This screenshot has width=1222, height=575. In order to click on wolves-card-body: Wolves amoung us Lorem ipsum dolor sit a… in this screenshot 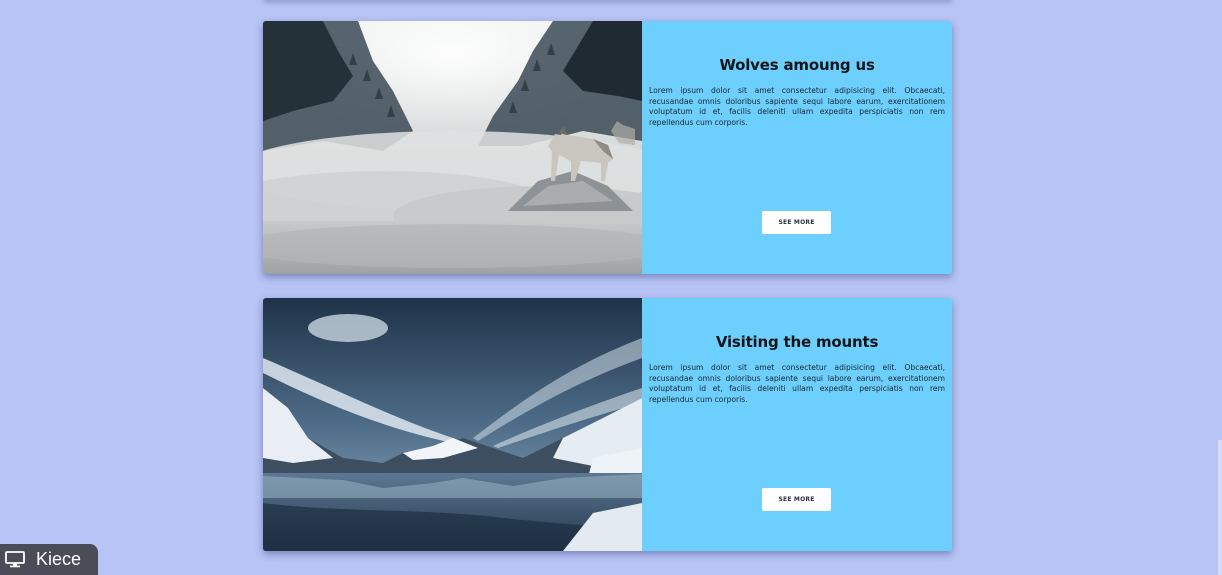, I will do `click(797, 147)`.